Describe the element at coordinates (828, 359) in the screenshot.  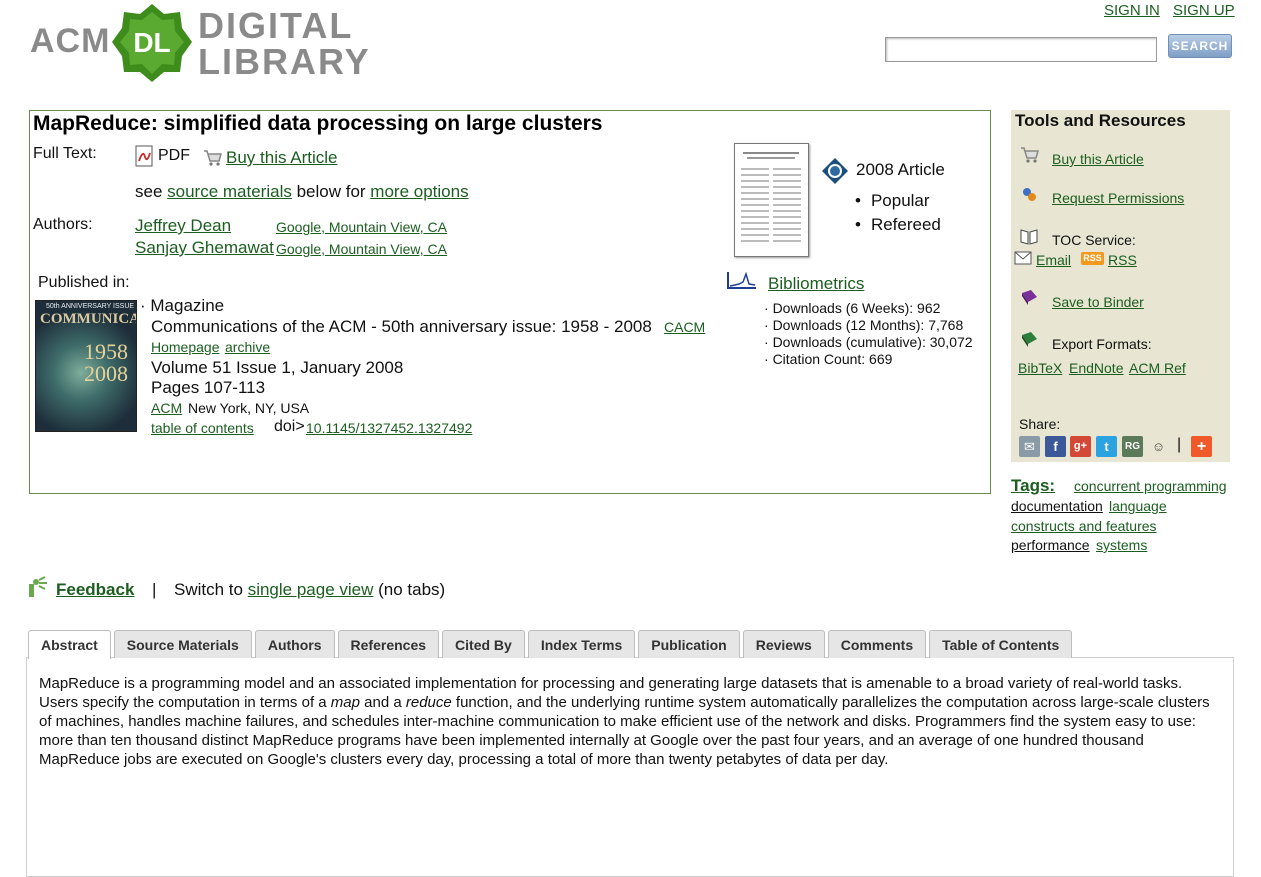
I see `citation-count: Citation Count: 669` at that location.